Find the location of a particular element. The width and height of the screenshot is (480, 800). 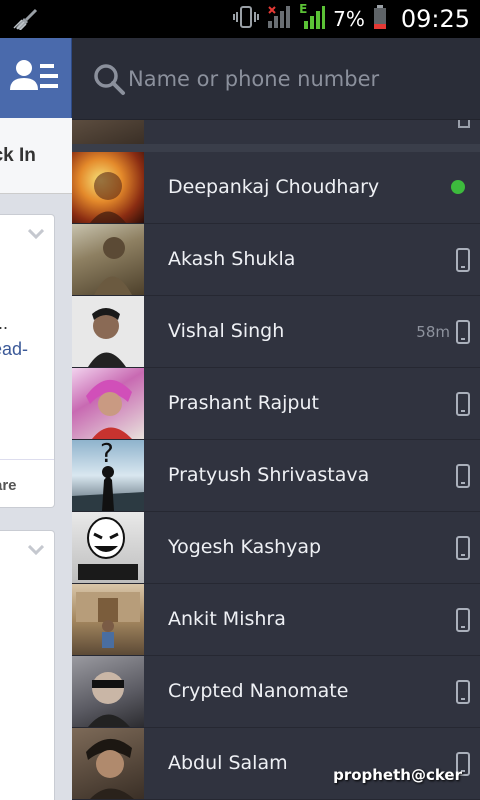

feed-card: .. ead- are is located at coordinates (27, 361).